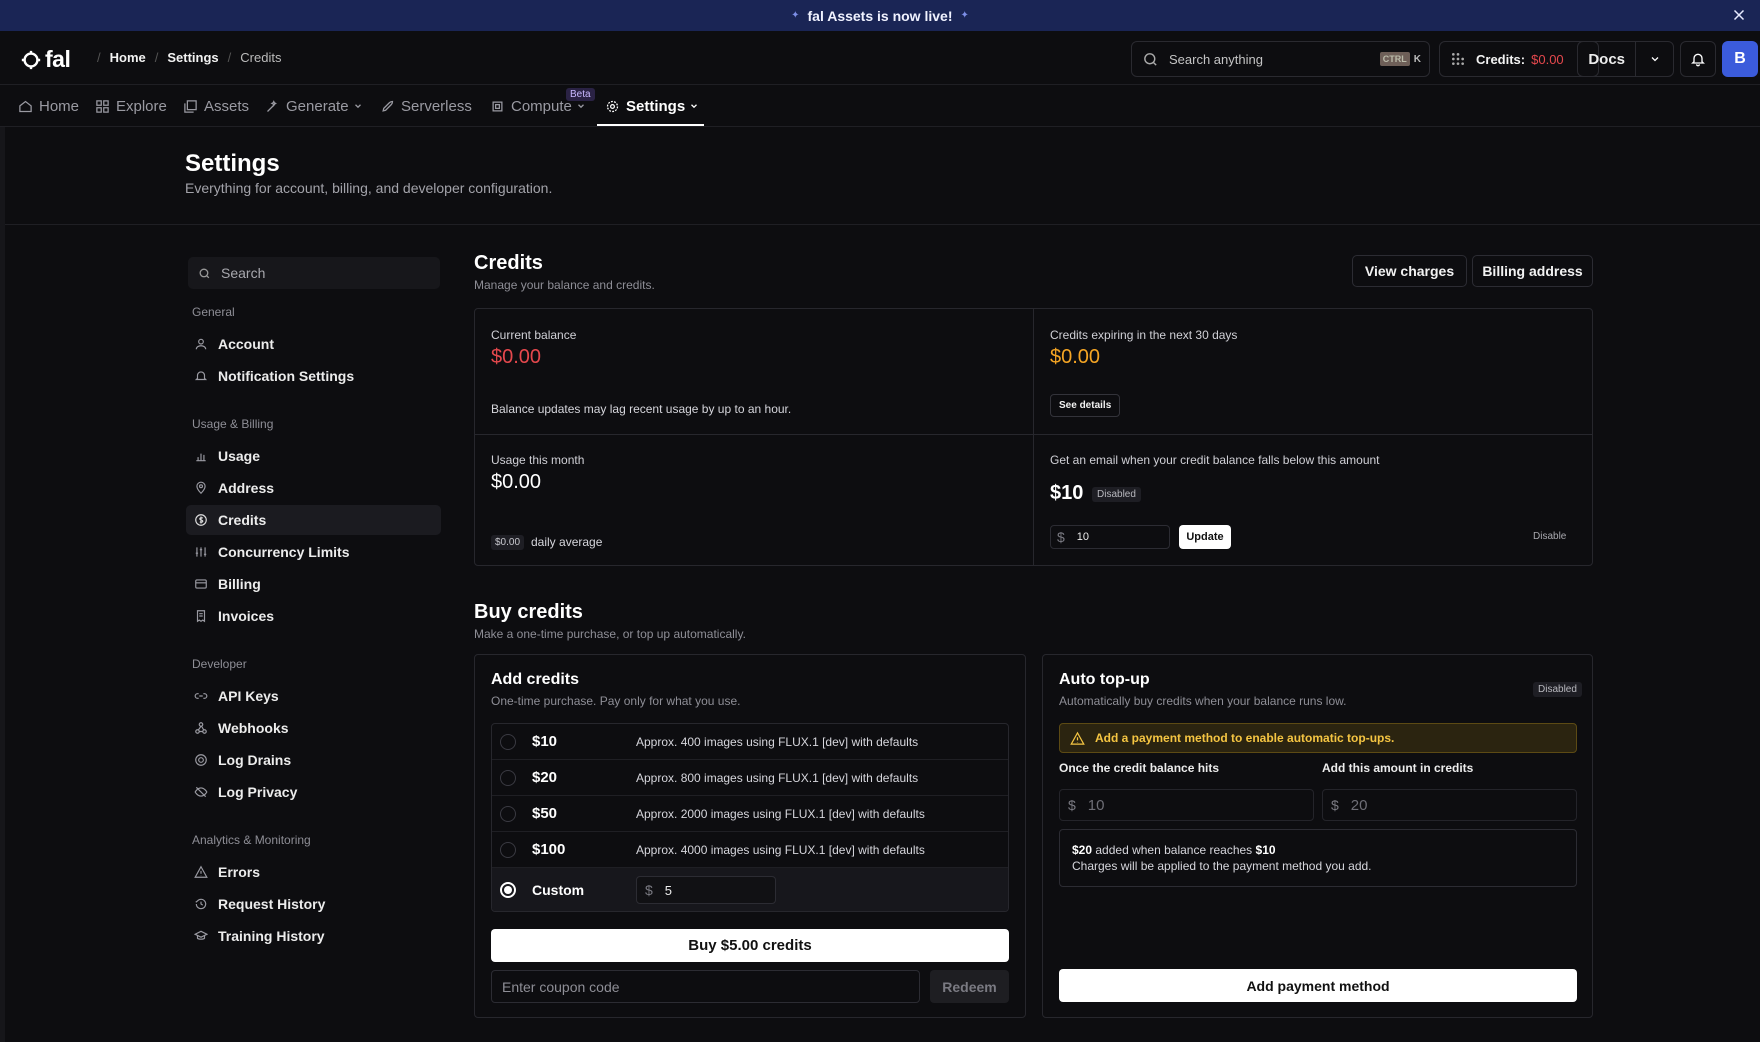  Describe the element at coordinates (313, 488) in the screenshot. I see `sidebar-item-address: Address` at that location.